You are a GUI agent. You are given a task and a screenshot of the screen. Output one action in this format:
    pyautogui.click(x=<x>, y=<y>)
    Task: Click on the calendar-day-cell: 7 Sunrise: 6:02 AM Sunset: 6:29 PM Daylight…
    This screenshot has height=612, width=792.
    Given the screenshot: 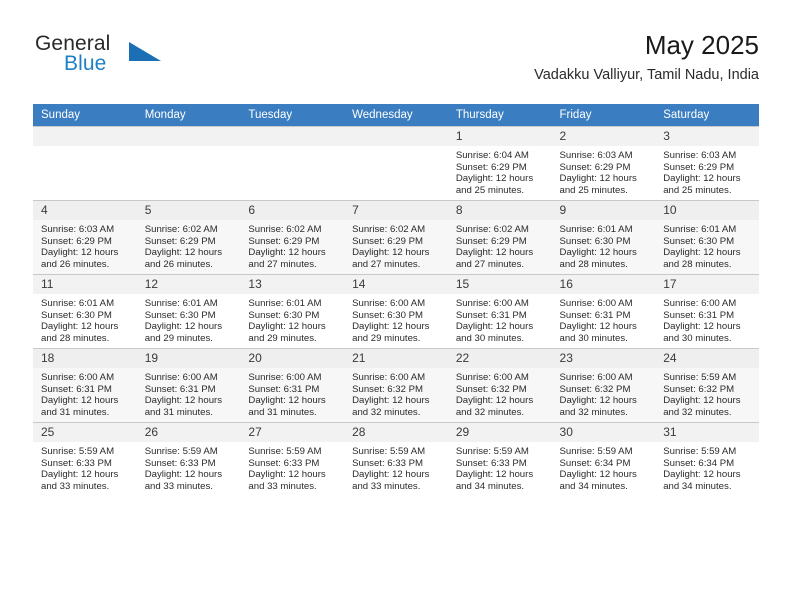 What is the action you would take?
    pyautogui.click(x=396, y=237)
    